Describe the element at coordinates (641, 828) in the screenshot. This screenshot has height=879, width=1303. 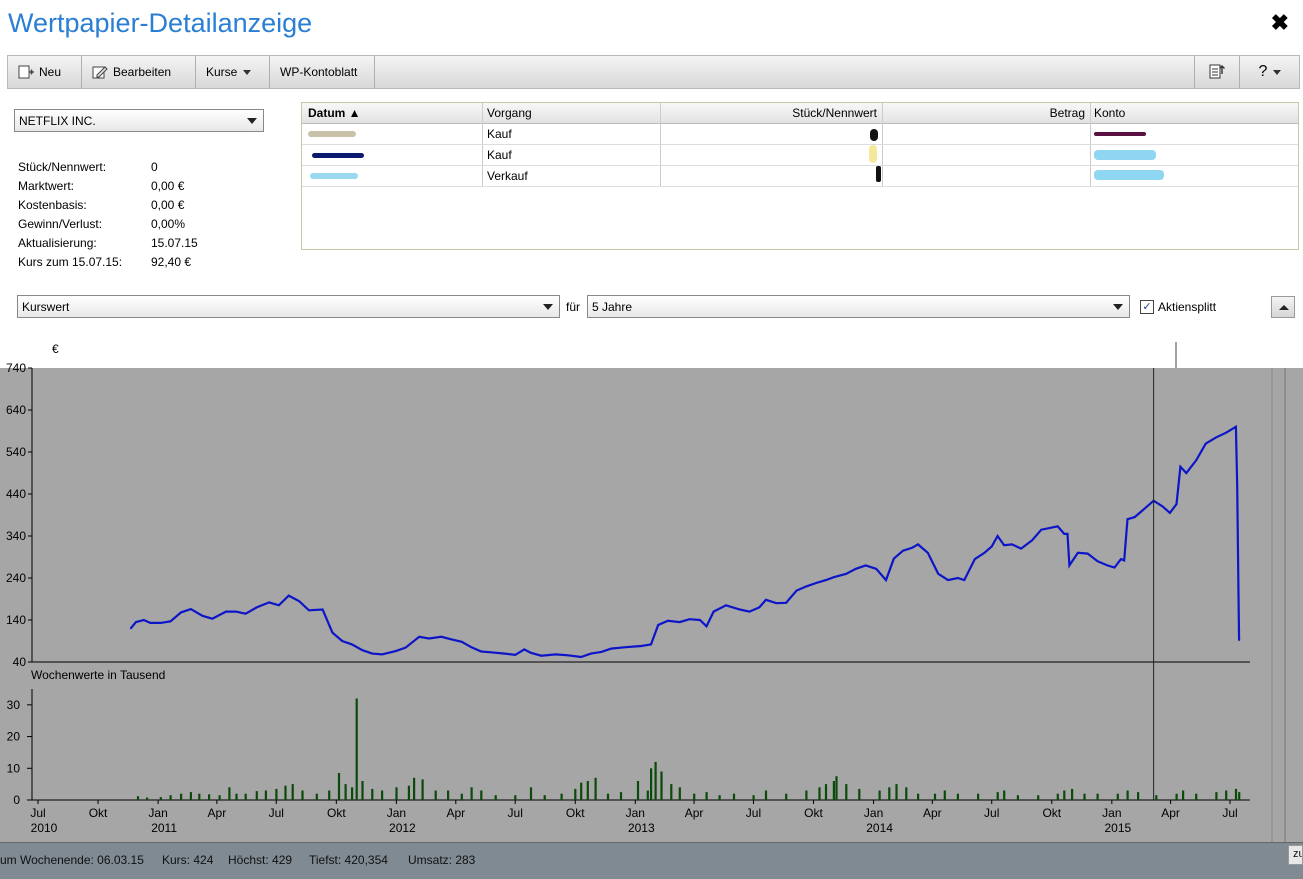
I see `x-year-label: 2013` at that location.